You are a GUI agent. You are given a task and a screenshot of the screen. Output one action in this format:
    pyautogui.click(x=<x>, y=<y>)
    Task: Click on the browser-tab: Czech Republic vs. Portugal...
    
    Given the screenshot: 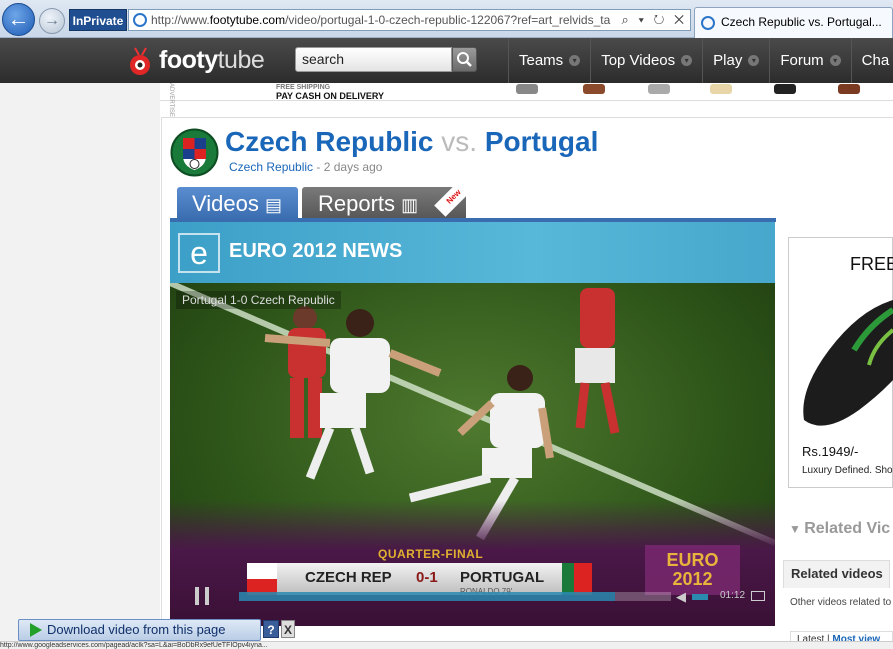 What is the action you would take?
    pyautogui.click(x=793, y=22)
    